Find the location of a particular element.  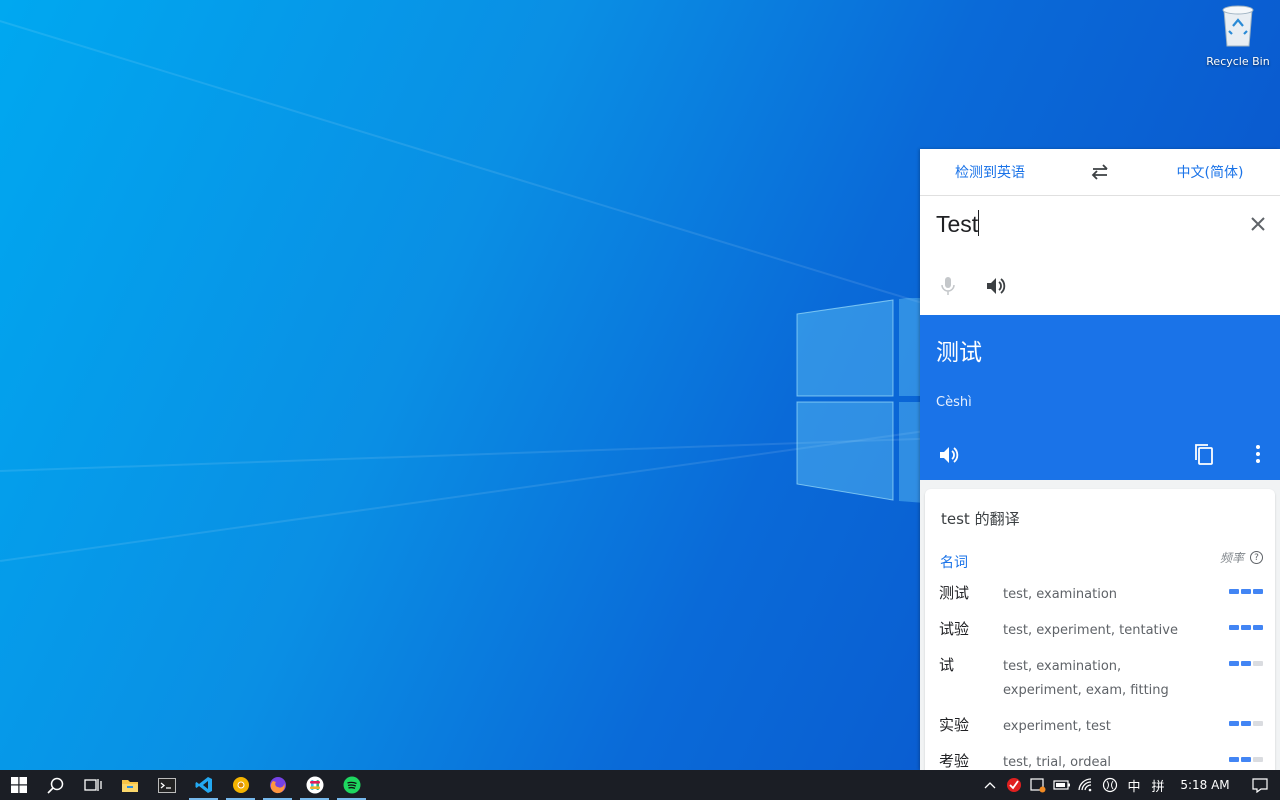

ime-language-indicator: 中 is located at coordinates (1134, 785).